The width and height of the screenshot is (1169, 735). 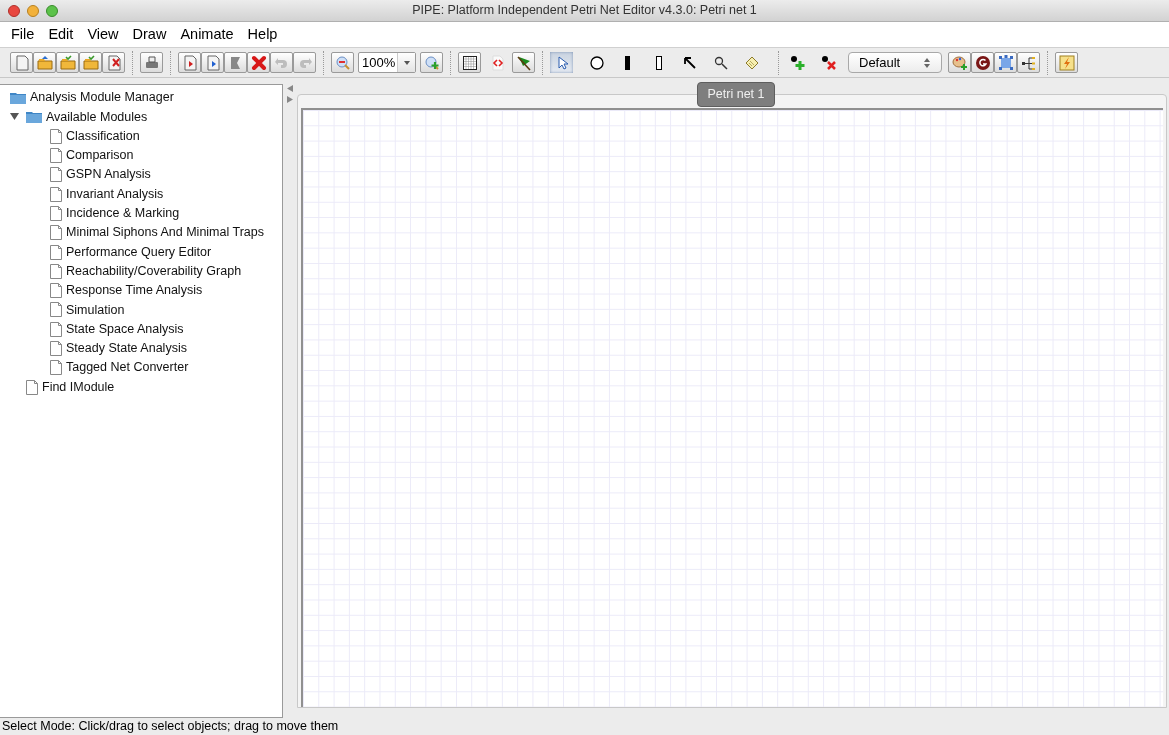 I want to click on printer-icon, so click(x=151, y=62).